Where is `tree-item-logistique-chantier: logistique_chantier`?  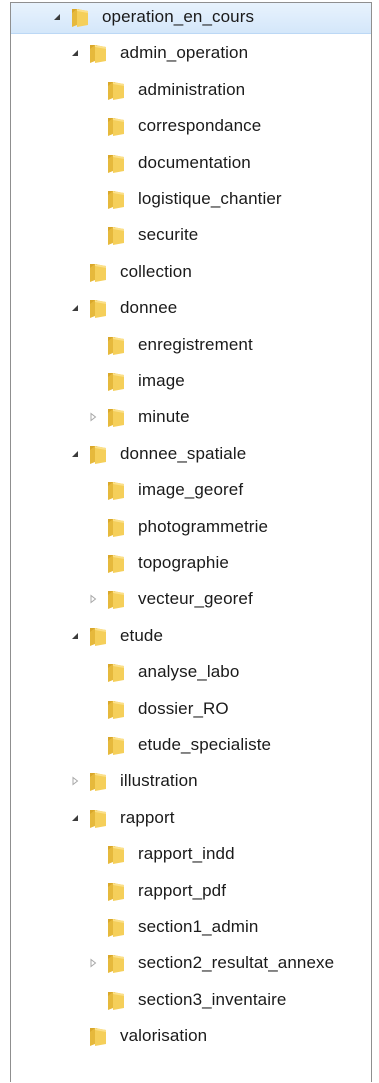
tree-item-logistique-chantier: logistique_chantier is located at coordinates (191, 199).